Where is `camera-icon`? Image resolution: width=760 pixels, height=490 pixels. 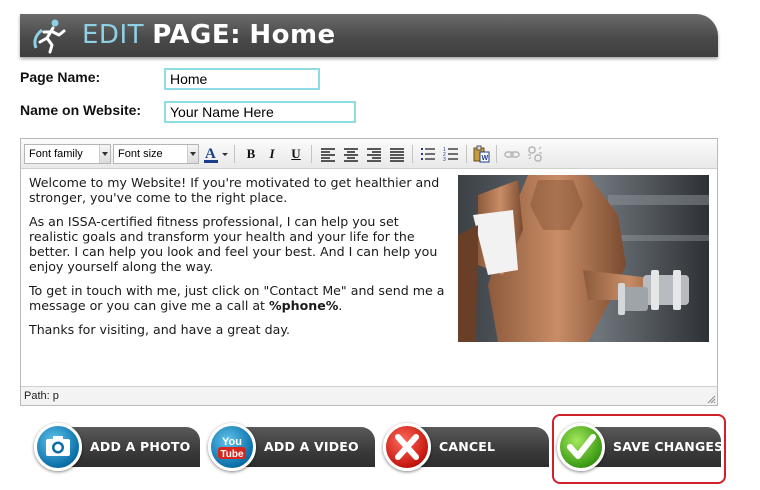 camera-icon is located at coordinates (58, 446).